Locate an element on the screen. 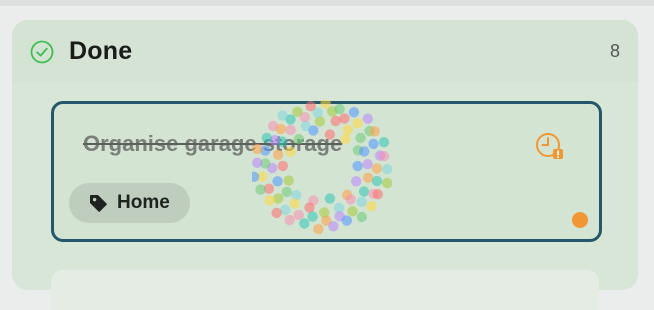  top-divider is located at coordinates (327, 3).